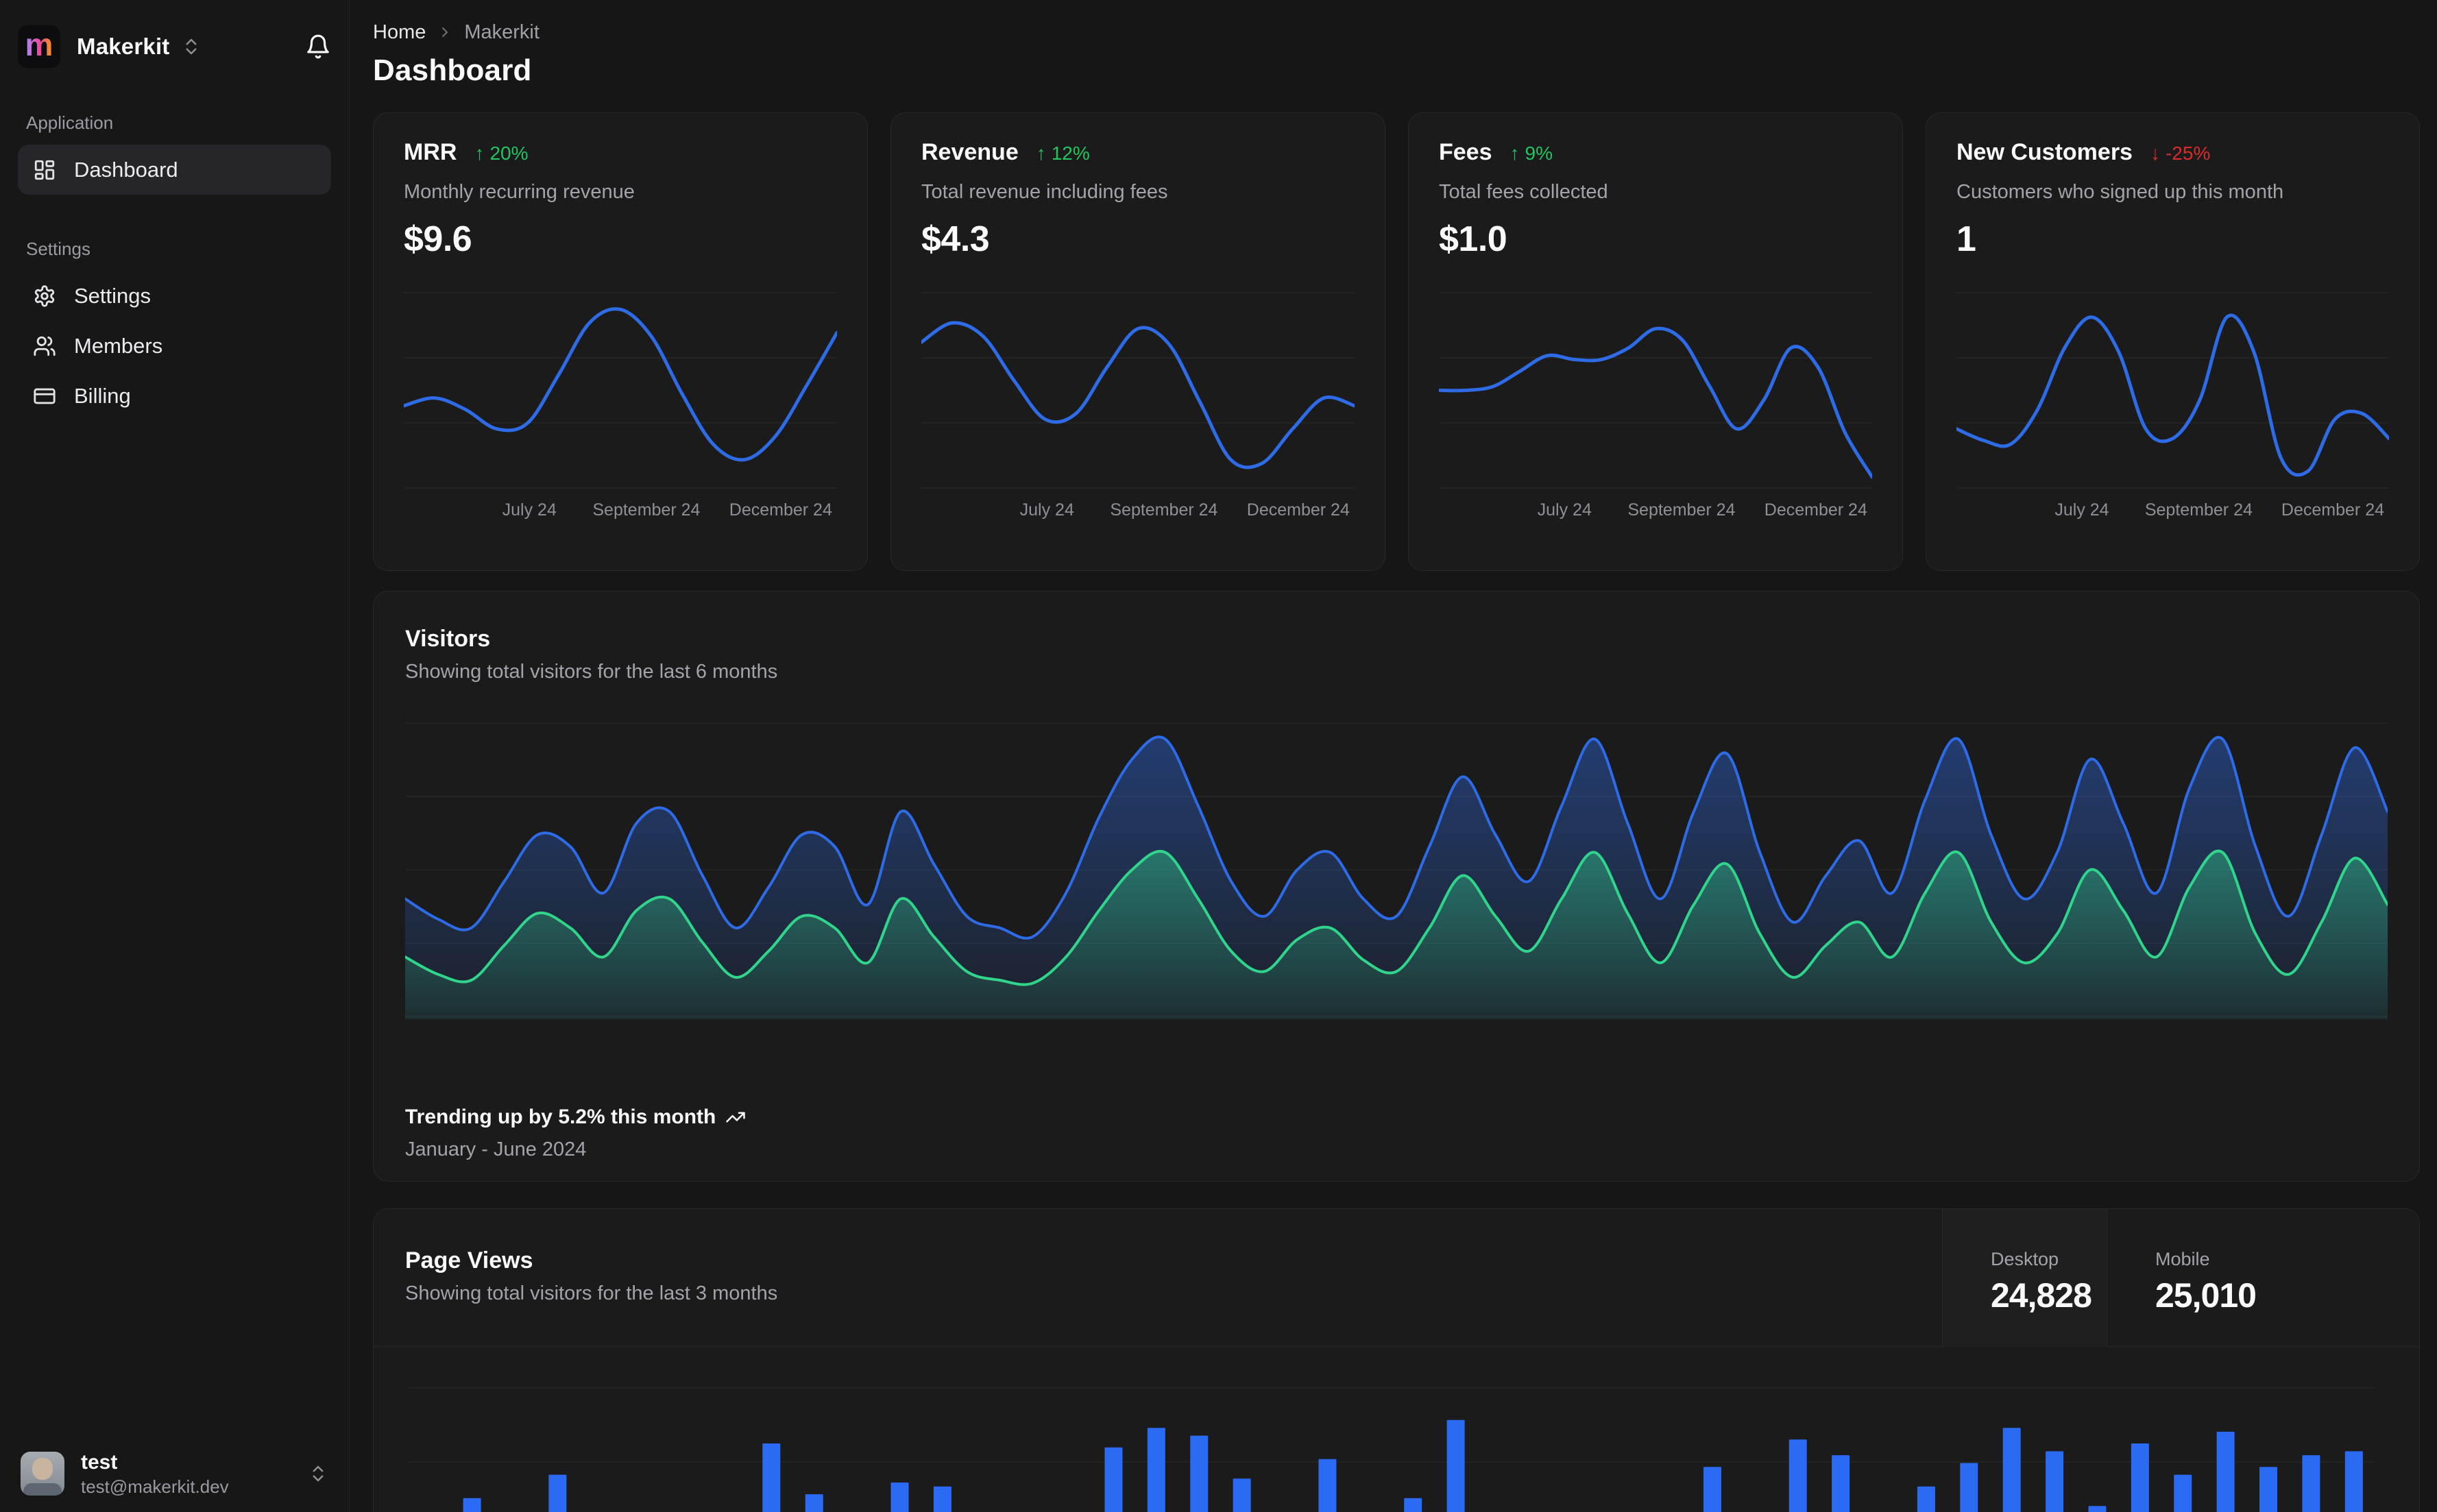  I want to click on stat-description: Total fees collected, so click(1524, 192).